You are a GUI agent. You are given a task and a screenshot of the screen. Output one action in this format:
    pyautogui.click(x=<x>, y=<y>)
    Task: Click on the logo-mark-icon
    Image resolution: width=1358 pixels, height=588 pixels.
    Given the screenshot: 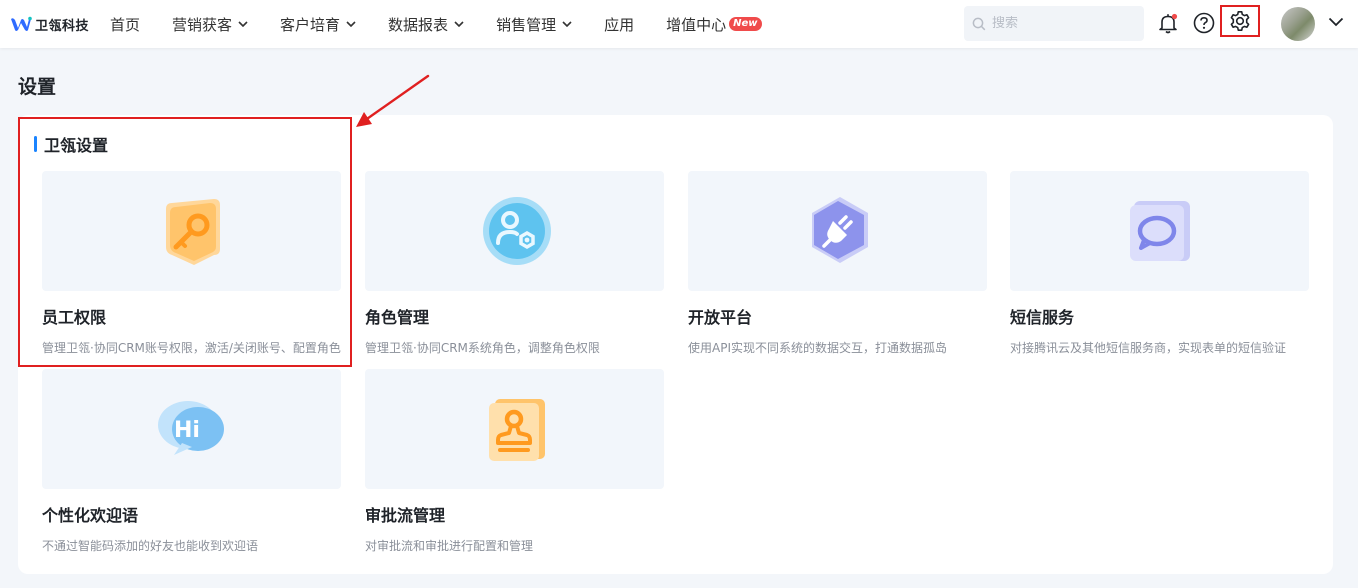 What is the action you would take?
    pyautogui.click(x=21, y=23)
    